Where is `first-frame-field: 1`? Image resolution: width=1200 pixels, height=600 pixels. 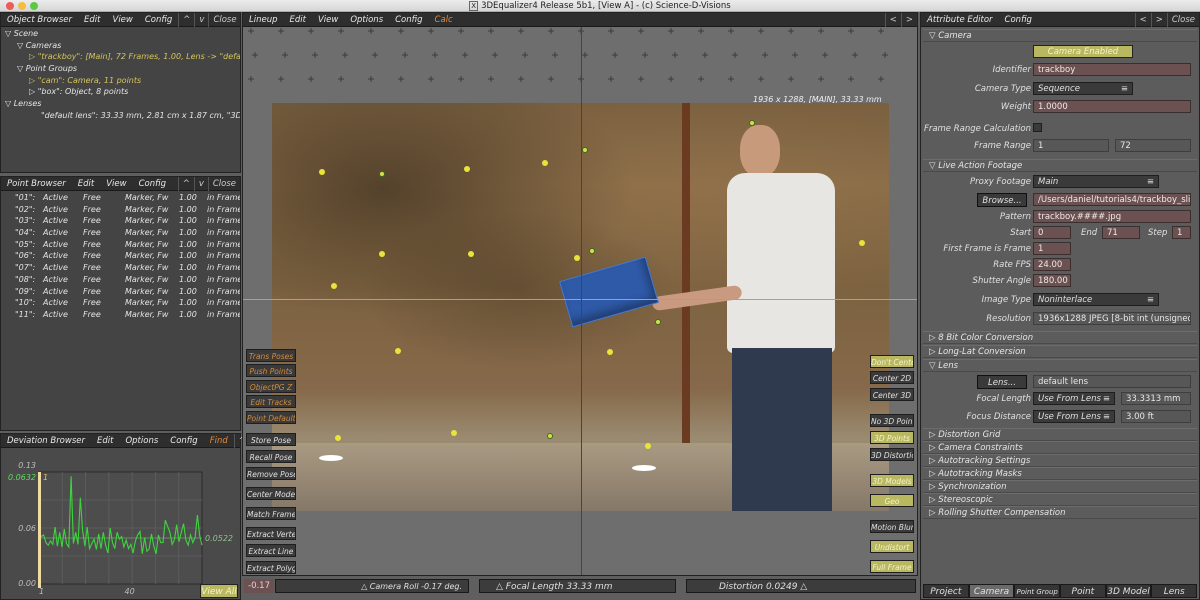
first-frame-field: 1 is located at coordinates (1052, 248).